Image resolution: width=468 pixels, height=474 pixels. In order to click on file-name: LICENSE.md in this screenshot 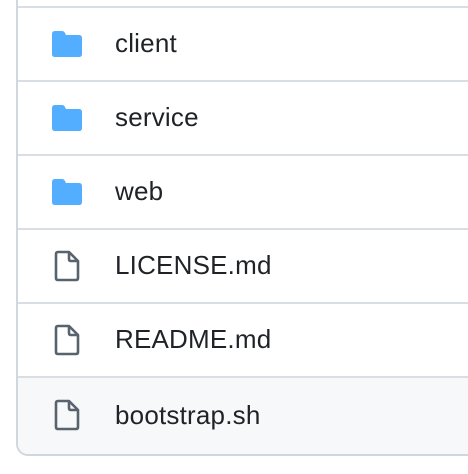, I will do `click(193, 265)`.